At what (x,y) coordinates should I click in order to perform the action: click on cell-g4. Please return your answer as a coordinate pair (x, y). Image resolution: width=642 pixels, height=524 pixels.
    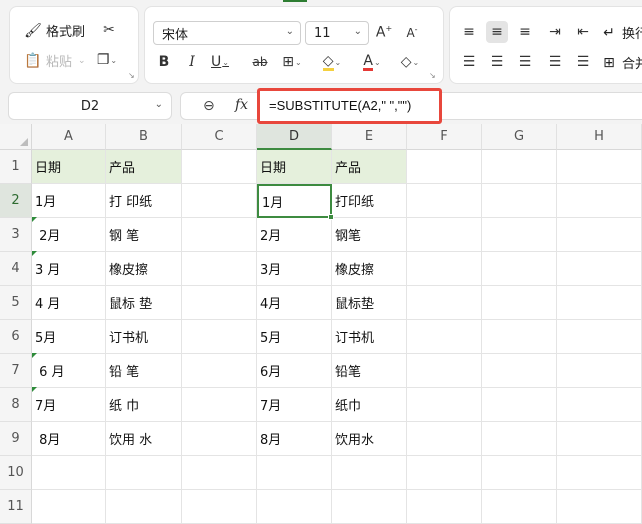
    Looking at the image, I should click on (519, 269).